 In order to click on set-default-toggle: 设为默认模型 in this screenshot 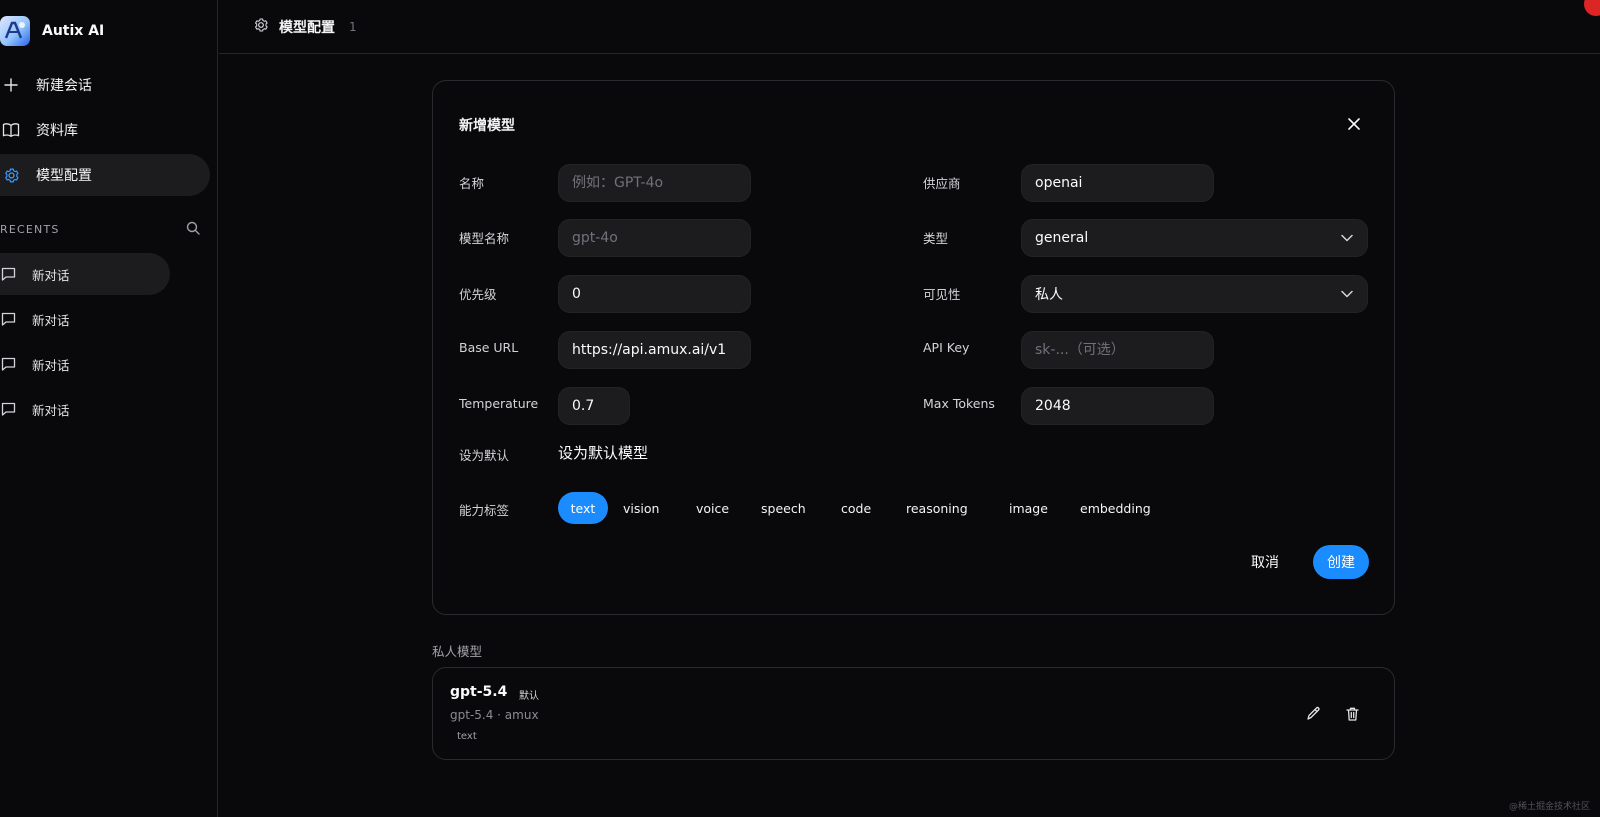, I will do `click(603, 452)`.